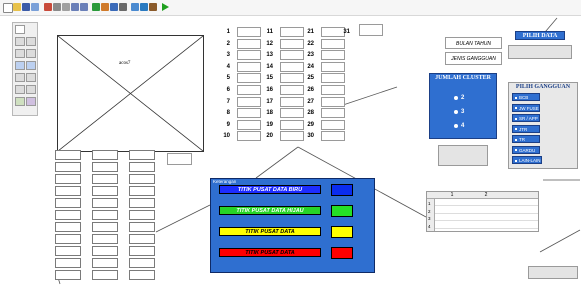 This screenshot has height=285, width=581. I want to click on tampil-button, so click(553, 272).